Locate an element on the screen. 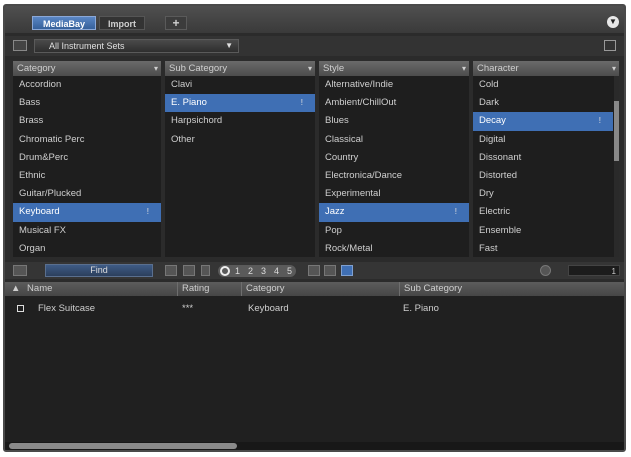 The height and width of the screenshot is (457, 631). list-item: Ethnic is located at coordinates (87, 176).